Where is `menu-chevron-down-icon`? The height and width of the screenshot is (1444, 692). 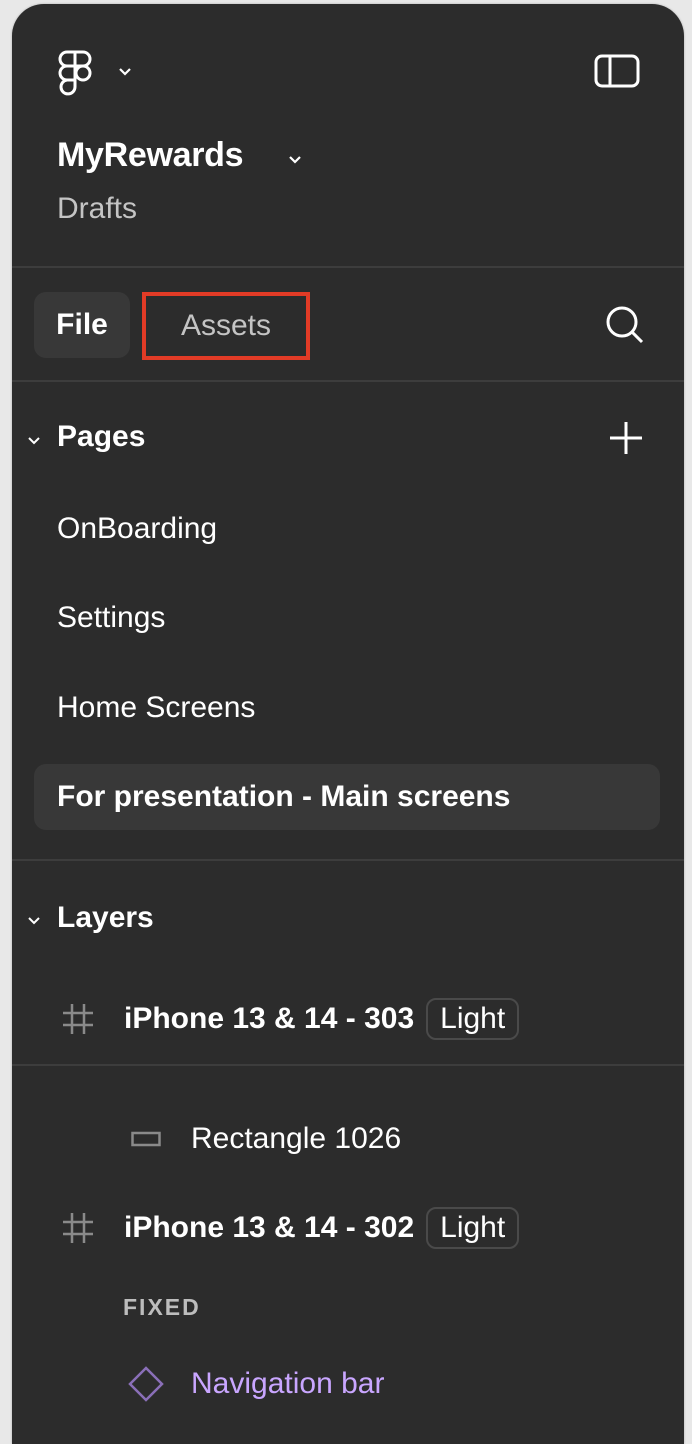 menu-chevron-down-icon is located at coordinates (125, 71).